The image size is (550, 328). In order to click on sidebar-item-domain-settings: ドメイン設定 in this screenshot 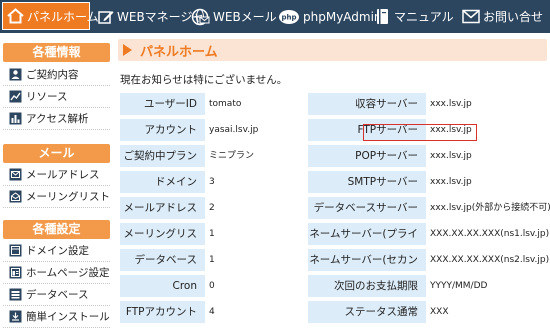, I will do `click(56, 251)`.